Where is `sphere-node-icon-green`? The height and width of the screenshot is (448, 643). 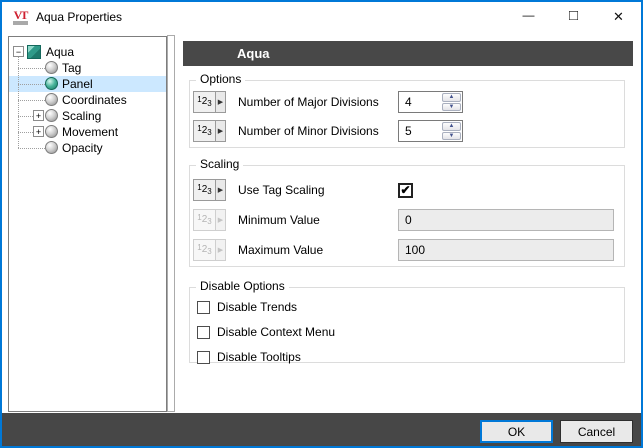
sphere-node-icon-green is located at coordinates (51, 83).